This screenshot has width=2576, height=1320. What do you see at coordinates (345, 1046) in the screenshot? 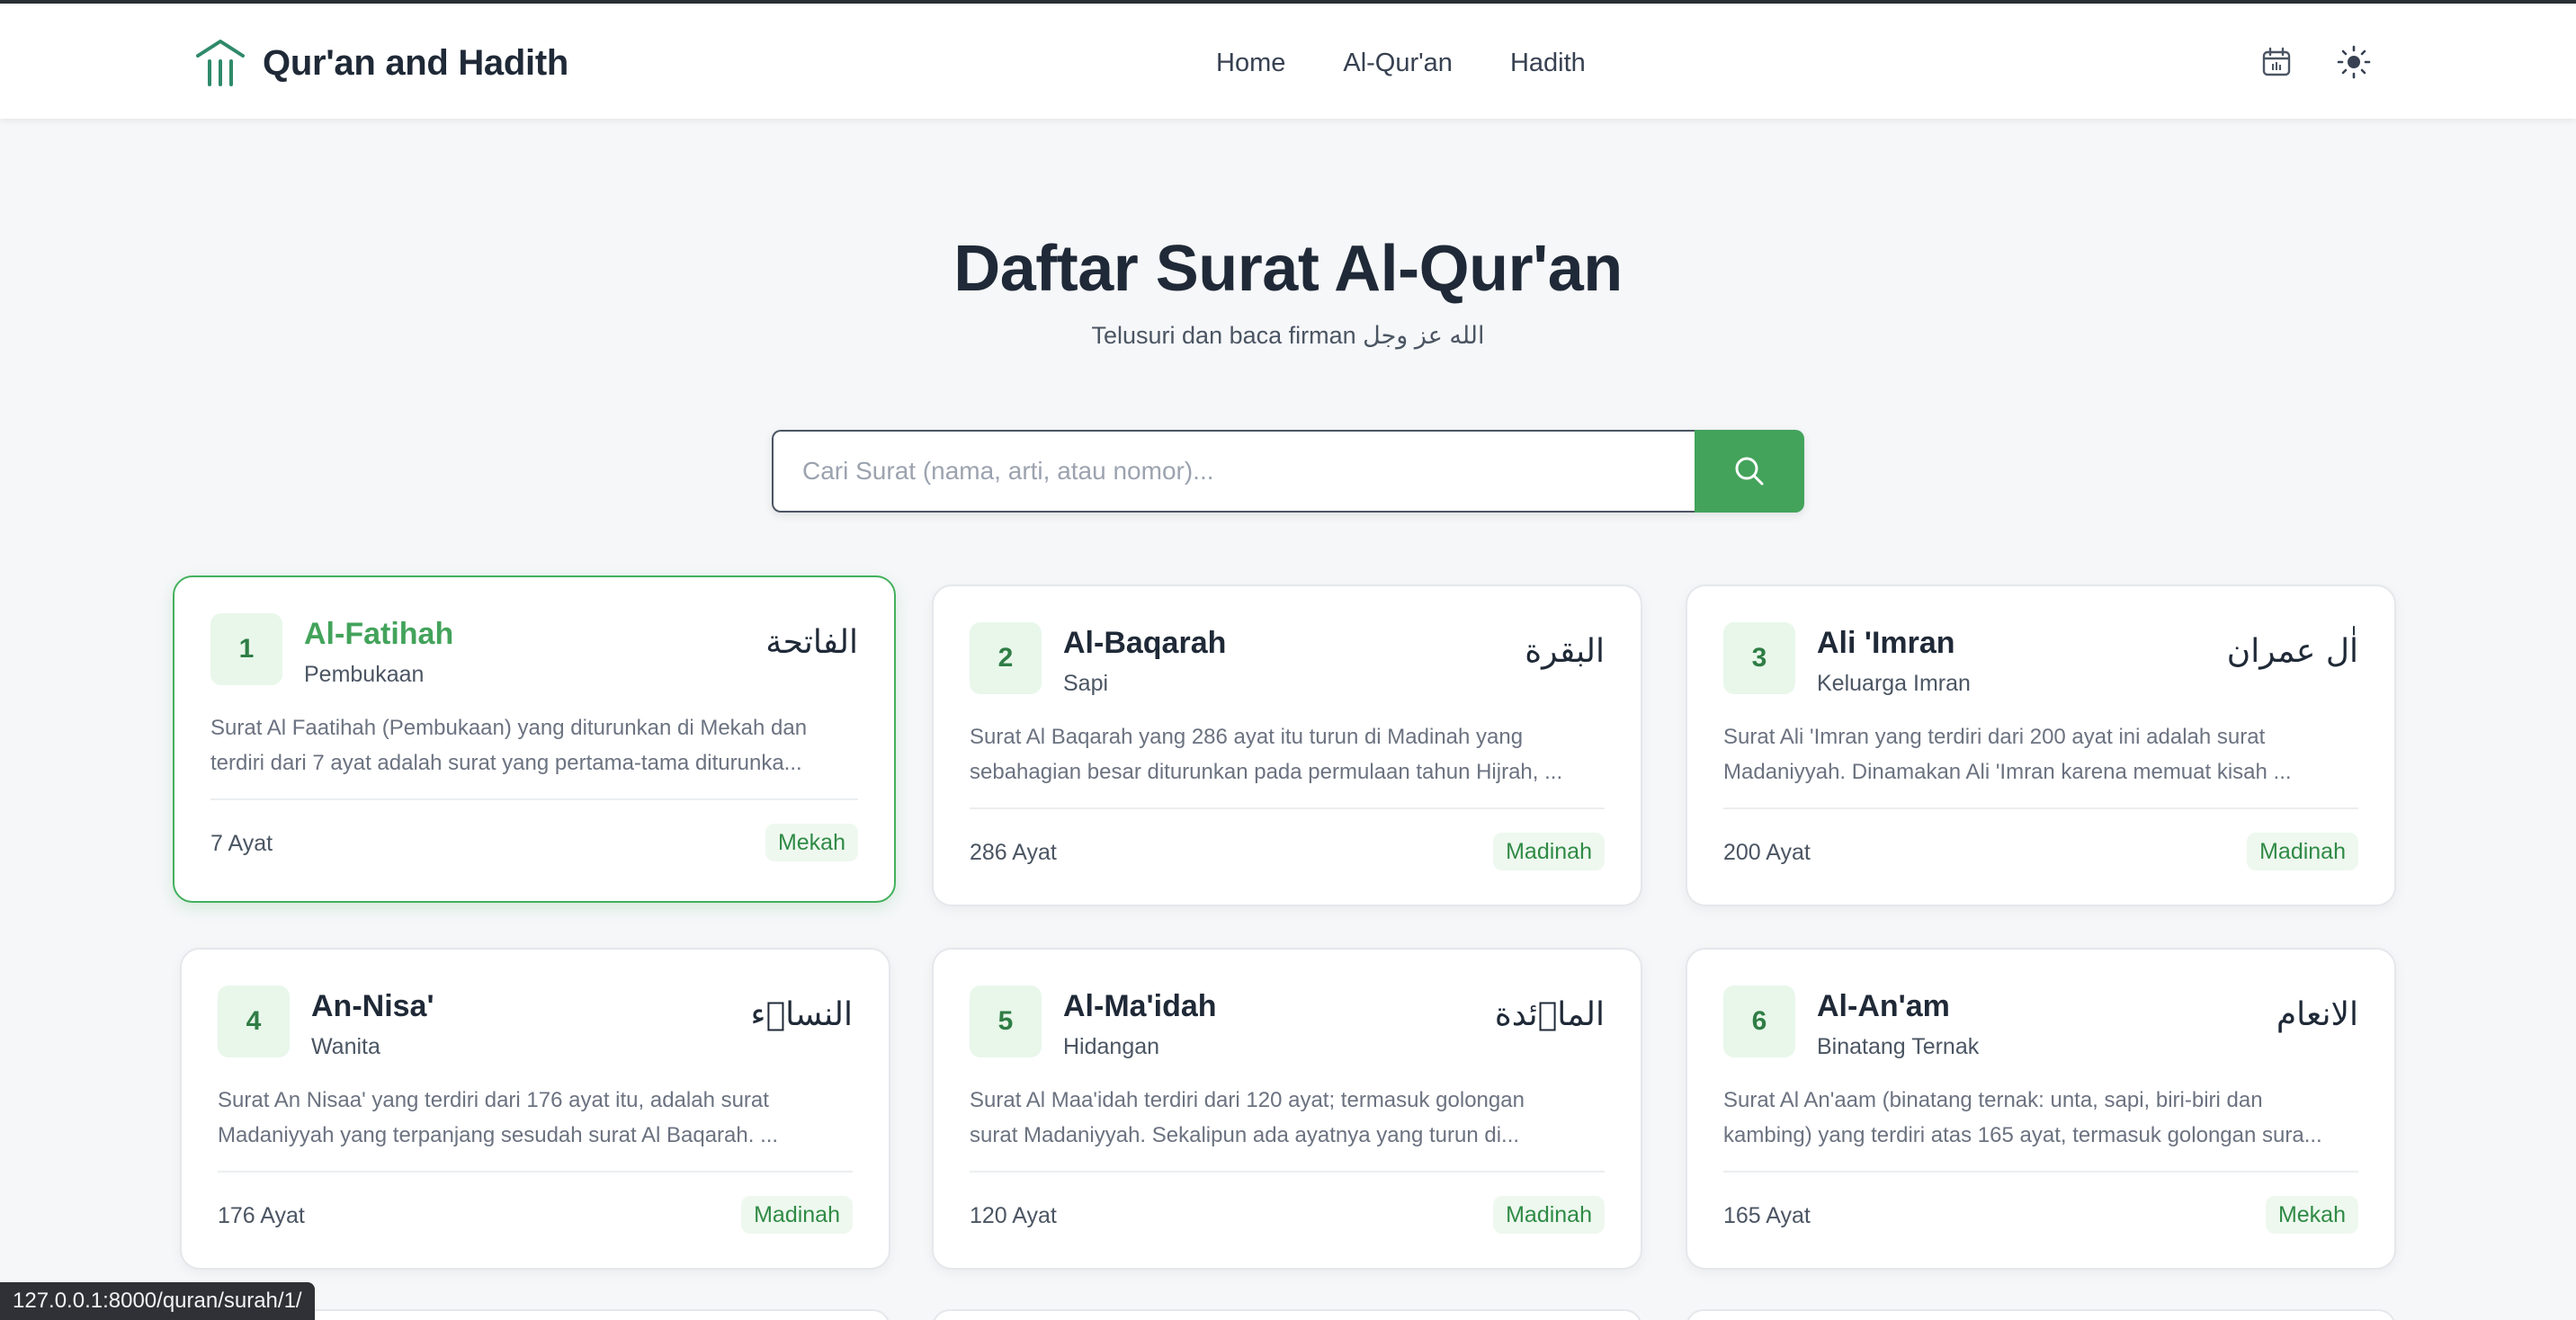
I see `surah-meaning: Wanita` at bounding box center [345, 1046].